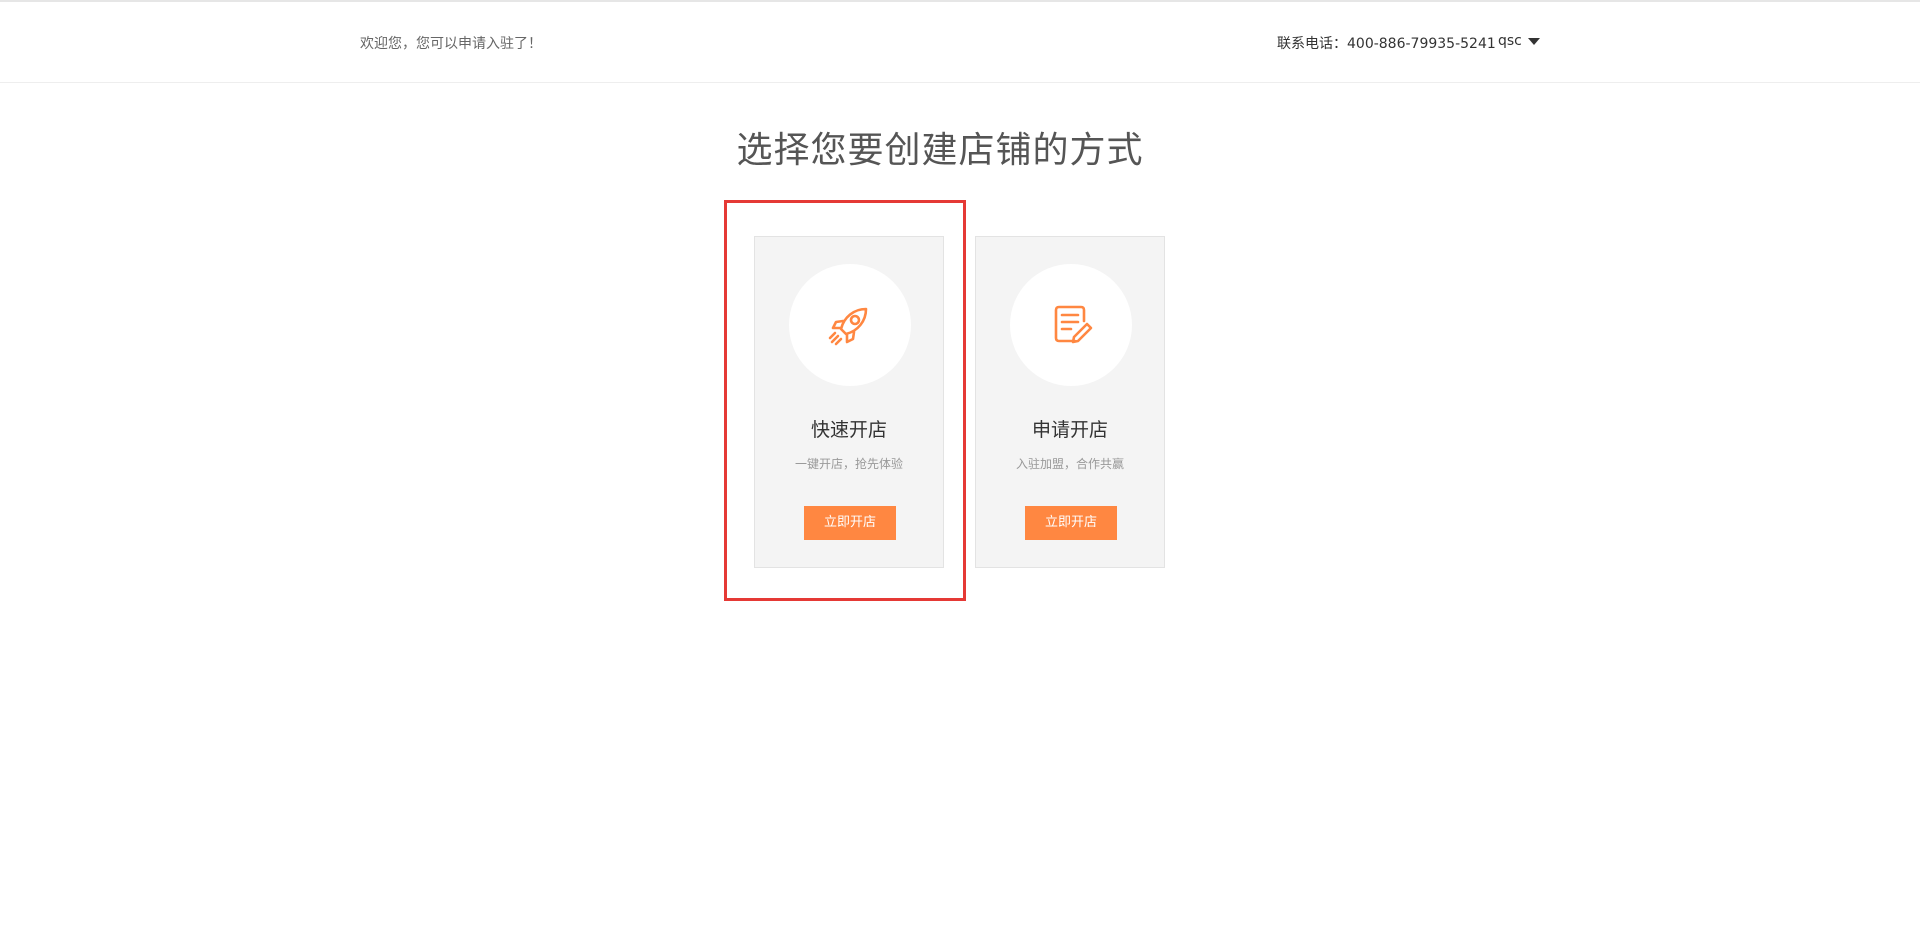  What do you see at coordinates (849, 402) in the screenshot?
I see `quick-open-card: 快速开店 一键开店，抢先体验 立即开店` at bounding box center [849, 402].